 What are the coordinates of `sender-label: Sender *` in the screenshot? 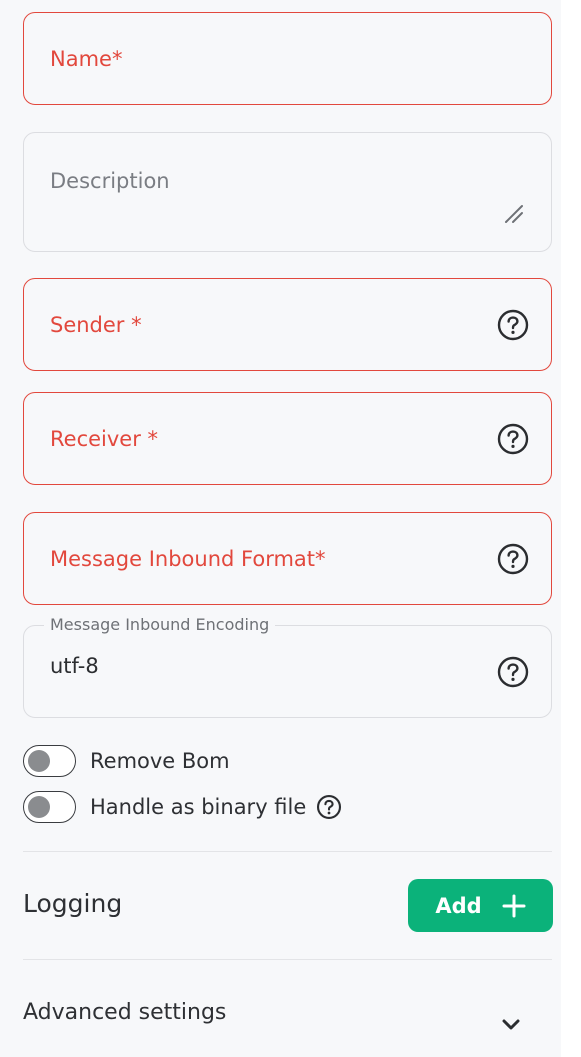 It's located at (96, 324).